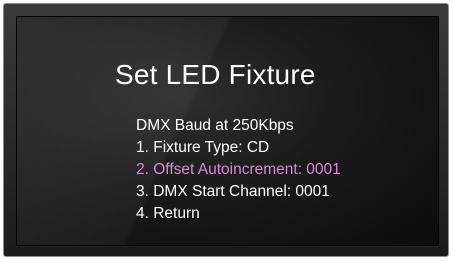 The image size is (454, 262). What do you see at coordinates (215, 74) in the screenshot?
I see `page-title: Set LED Fixture` at bounding box center [215, 74].